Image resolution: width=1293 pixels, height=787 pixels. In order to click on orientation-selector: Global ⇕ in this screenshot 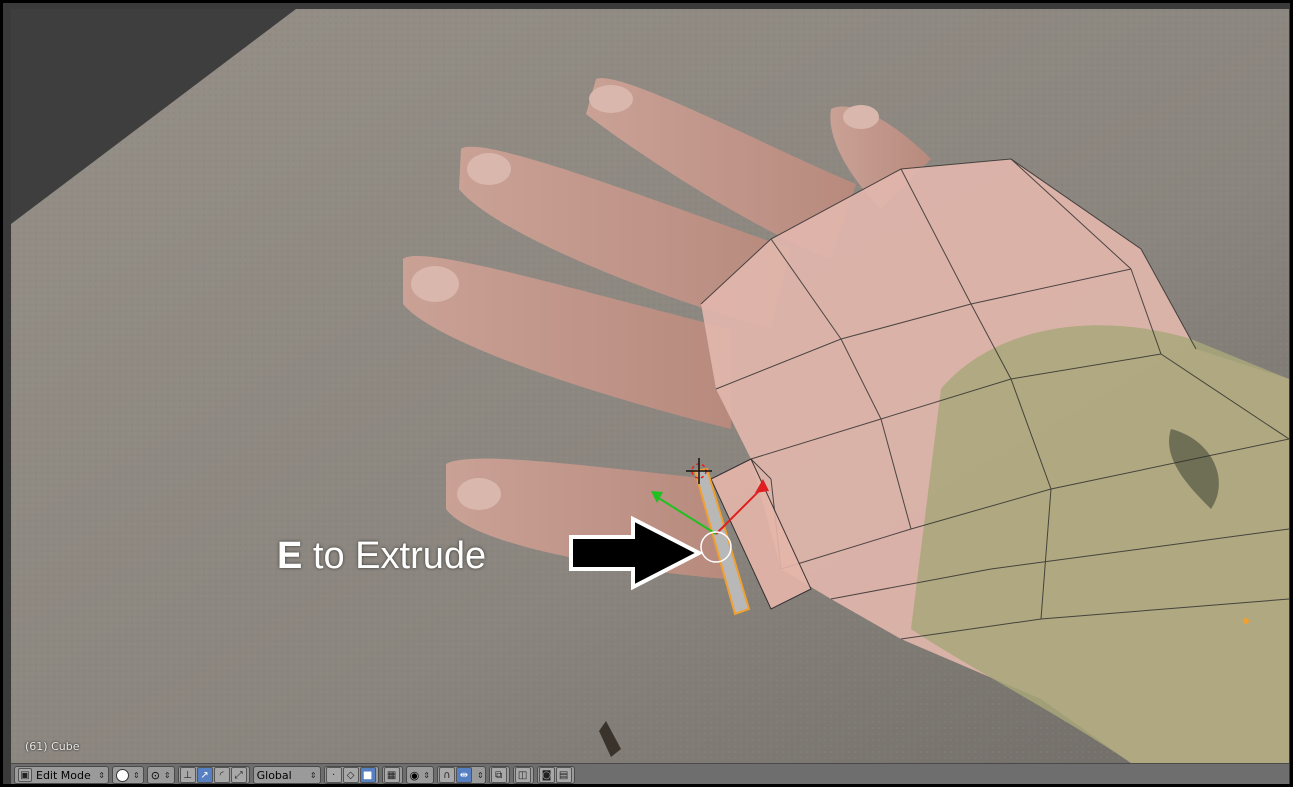, I will do `click(286, 775)`.